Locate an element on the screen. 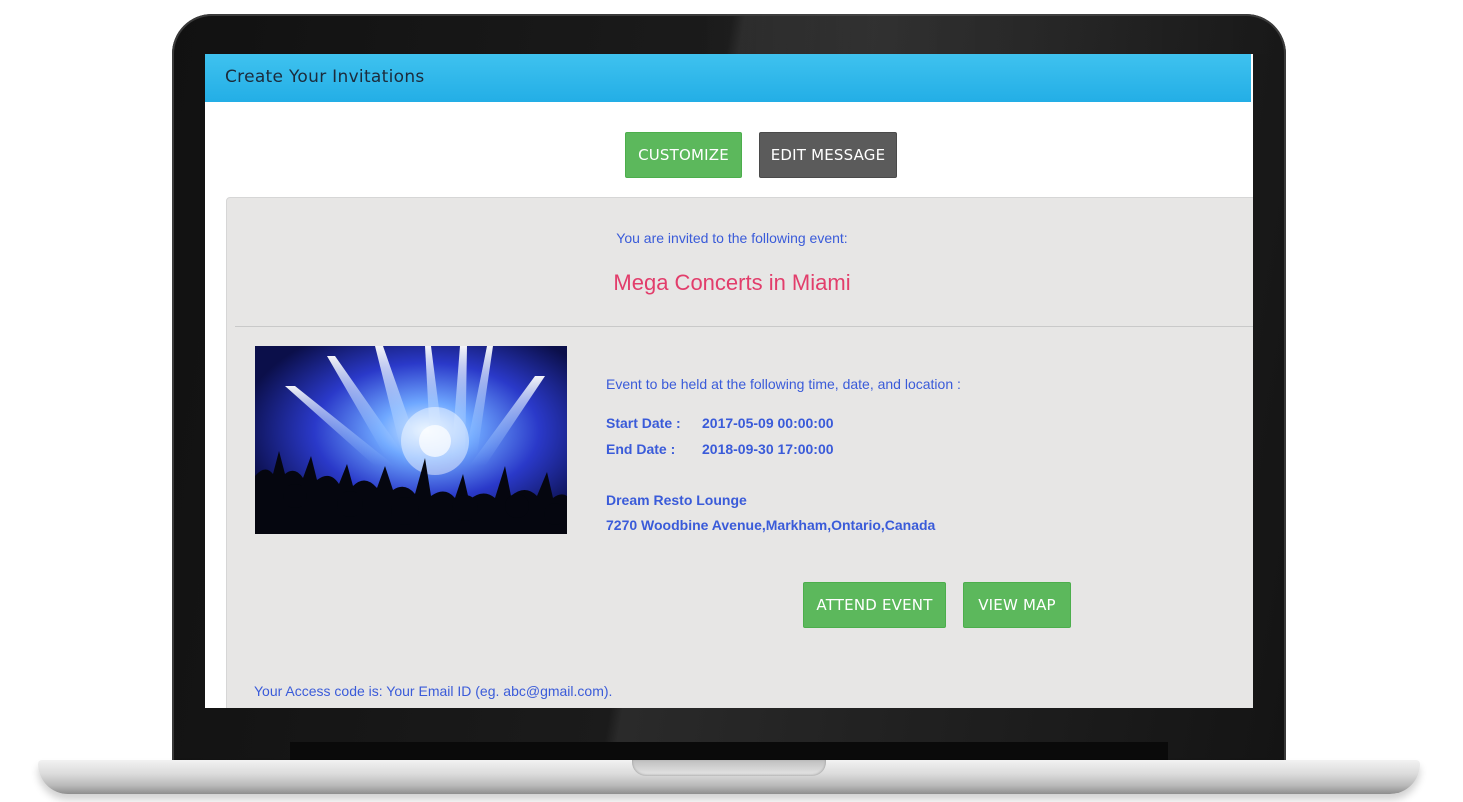 The height and width of the screenshot is (802, 1463). venue-name: Dream Resto Lounge is located at coordinates (676, 500).